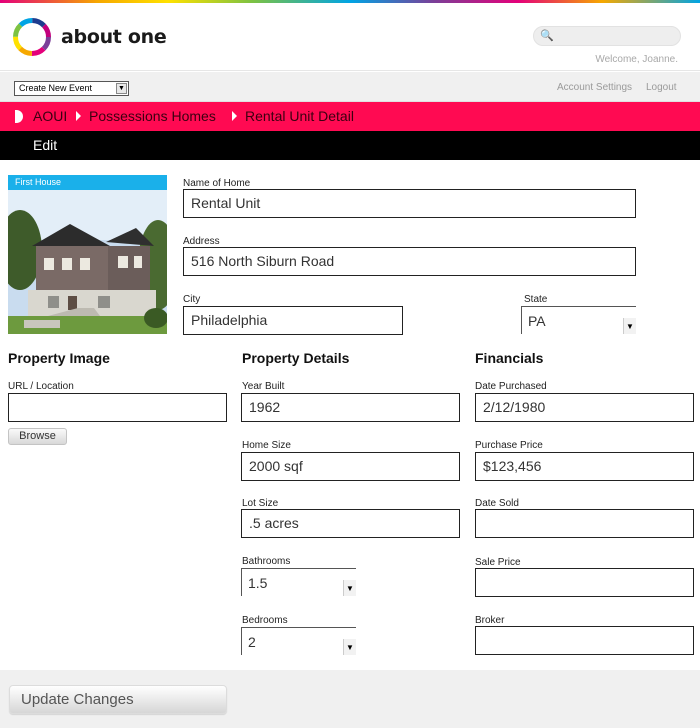 Image resolution: width=700 pixels, height=728 pixels. I want to click on edit-title: Edit, so click(45, 145).